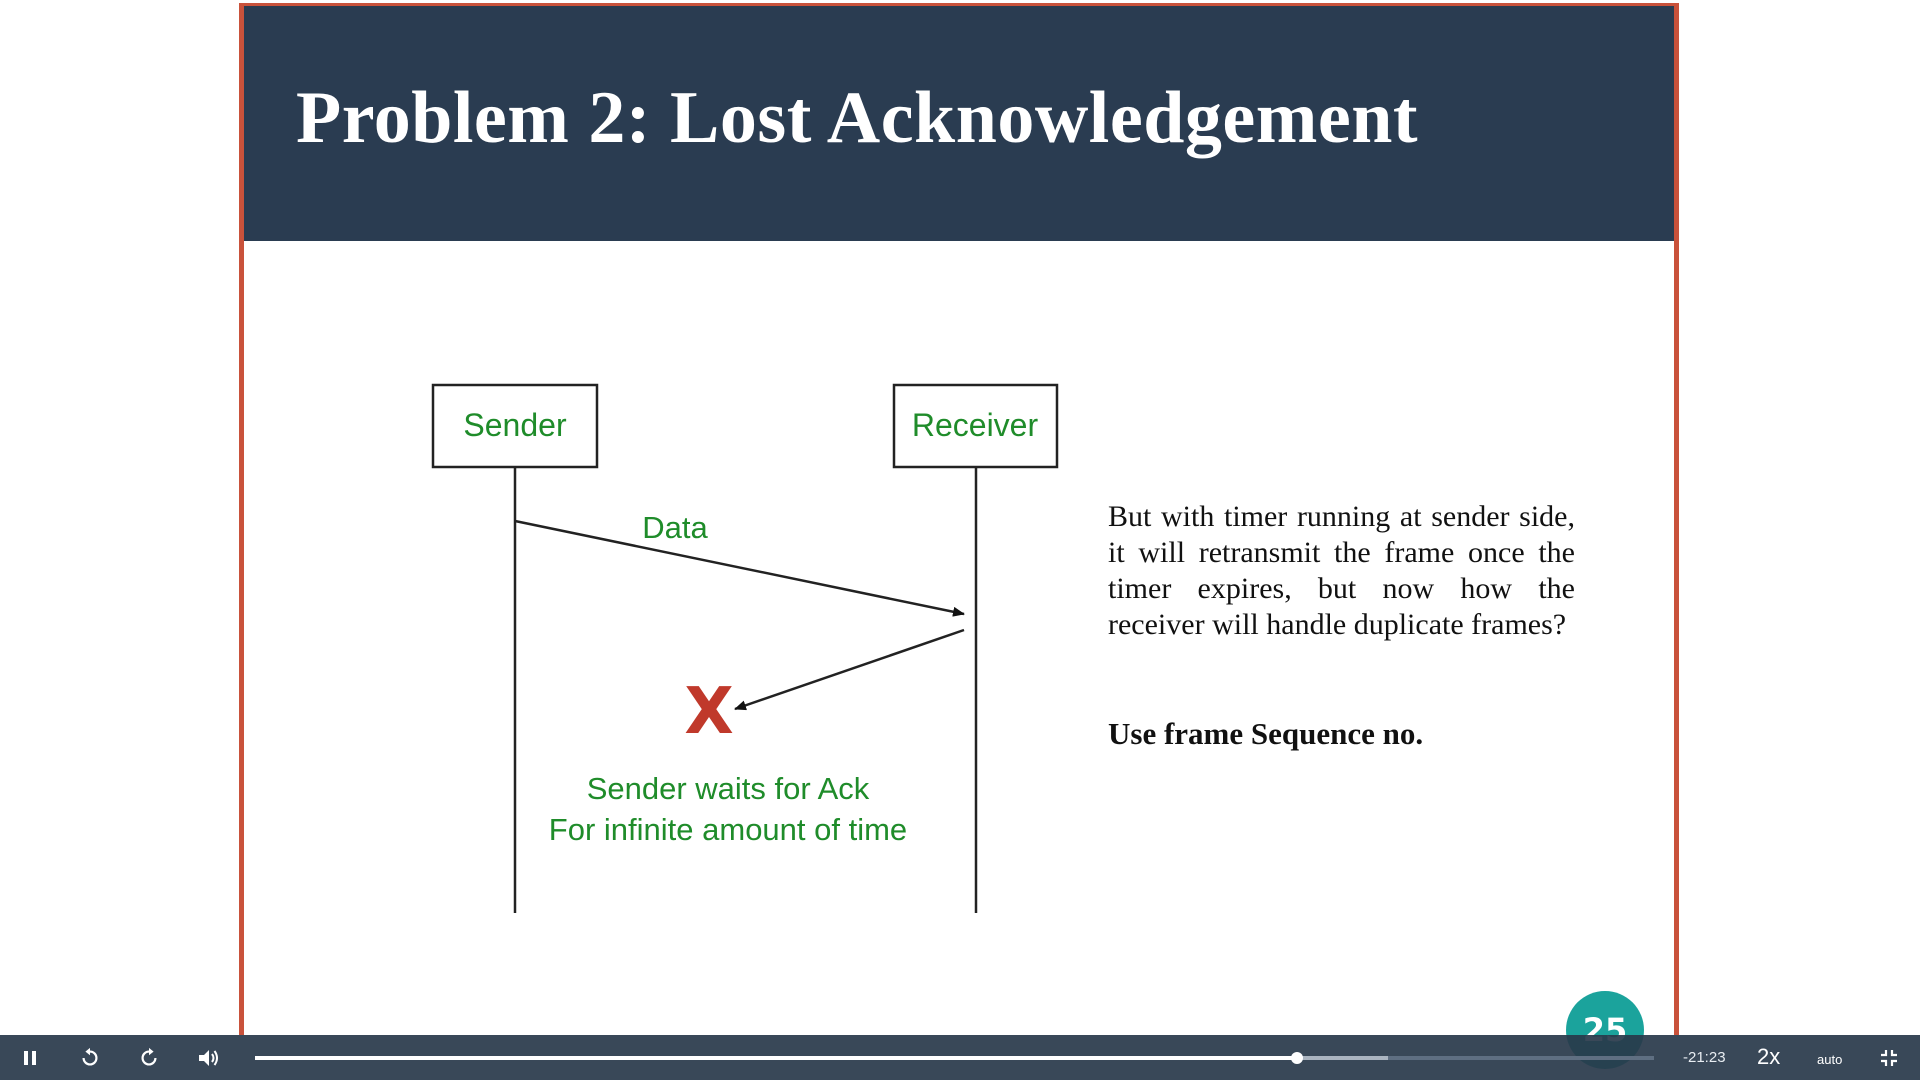 The width and height of the screenshot is (1920, 1080). Describe the element at coordinates (515, 425) in the screenshot. I see `sender-label: Sender` at that location.